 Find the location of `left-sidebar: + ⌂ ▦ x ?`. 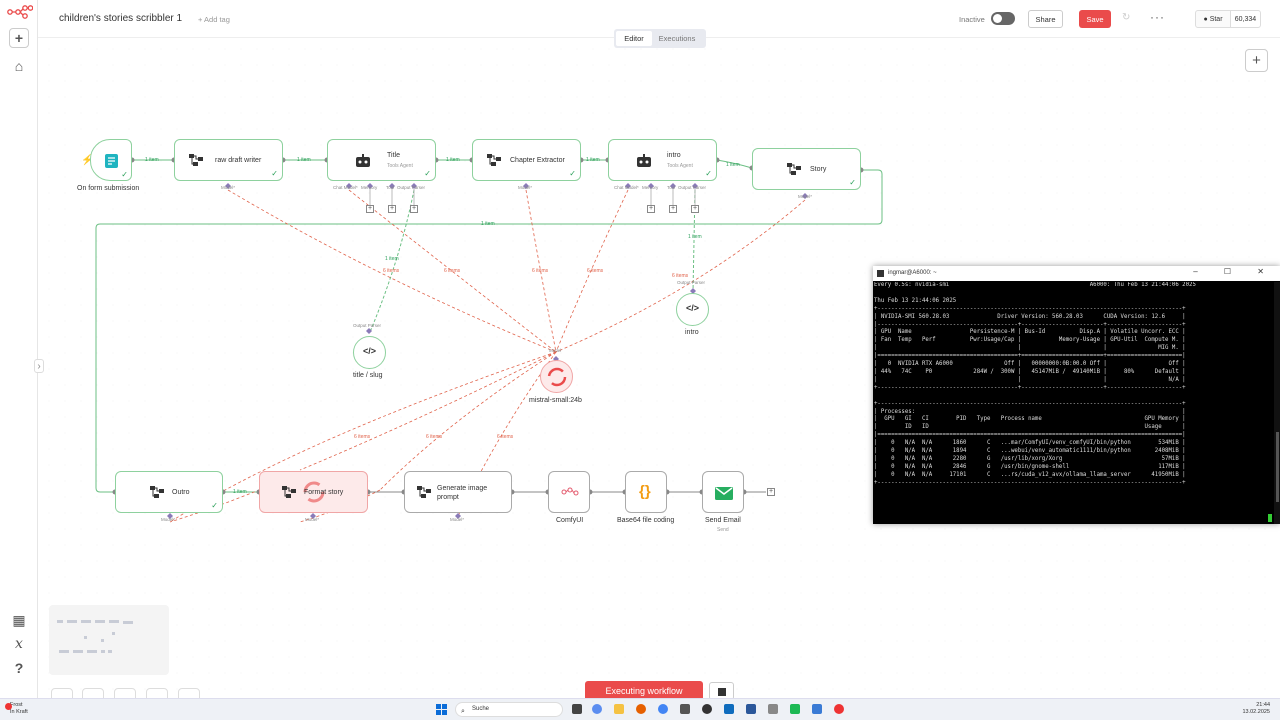

left-sidebar: + ⌂ ▦ x ? is located at coordinates (19, 349).